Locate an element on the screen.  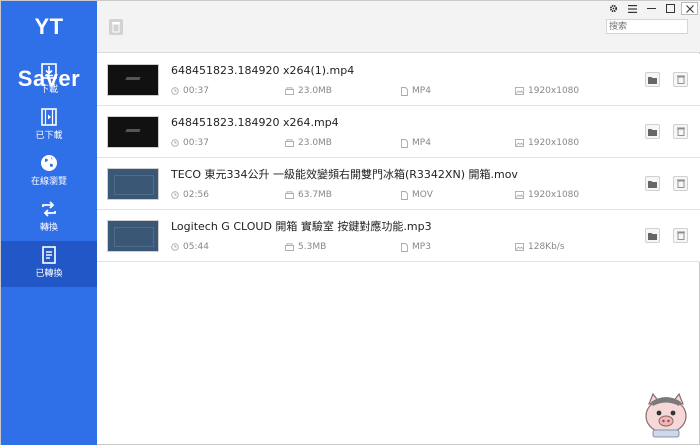
menu-icon is located at coordinates (632, 8).